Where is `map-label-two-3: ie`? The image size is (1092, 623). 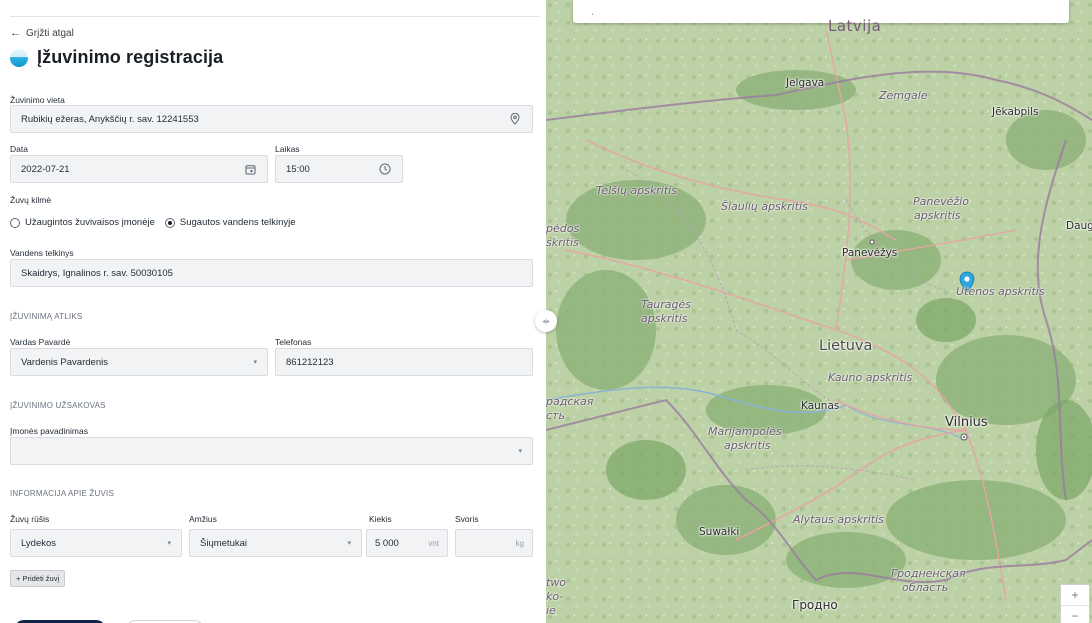
map-label-two-3: ie is located at coordinates (551, 610).